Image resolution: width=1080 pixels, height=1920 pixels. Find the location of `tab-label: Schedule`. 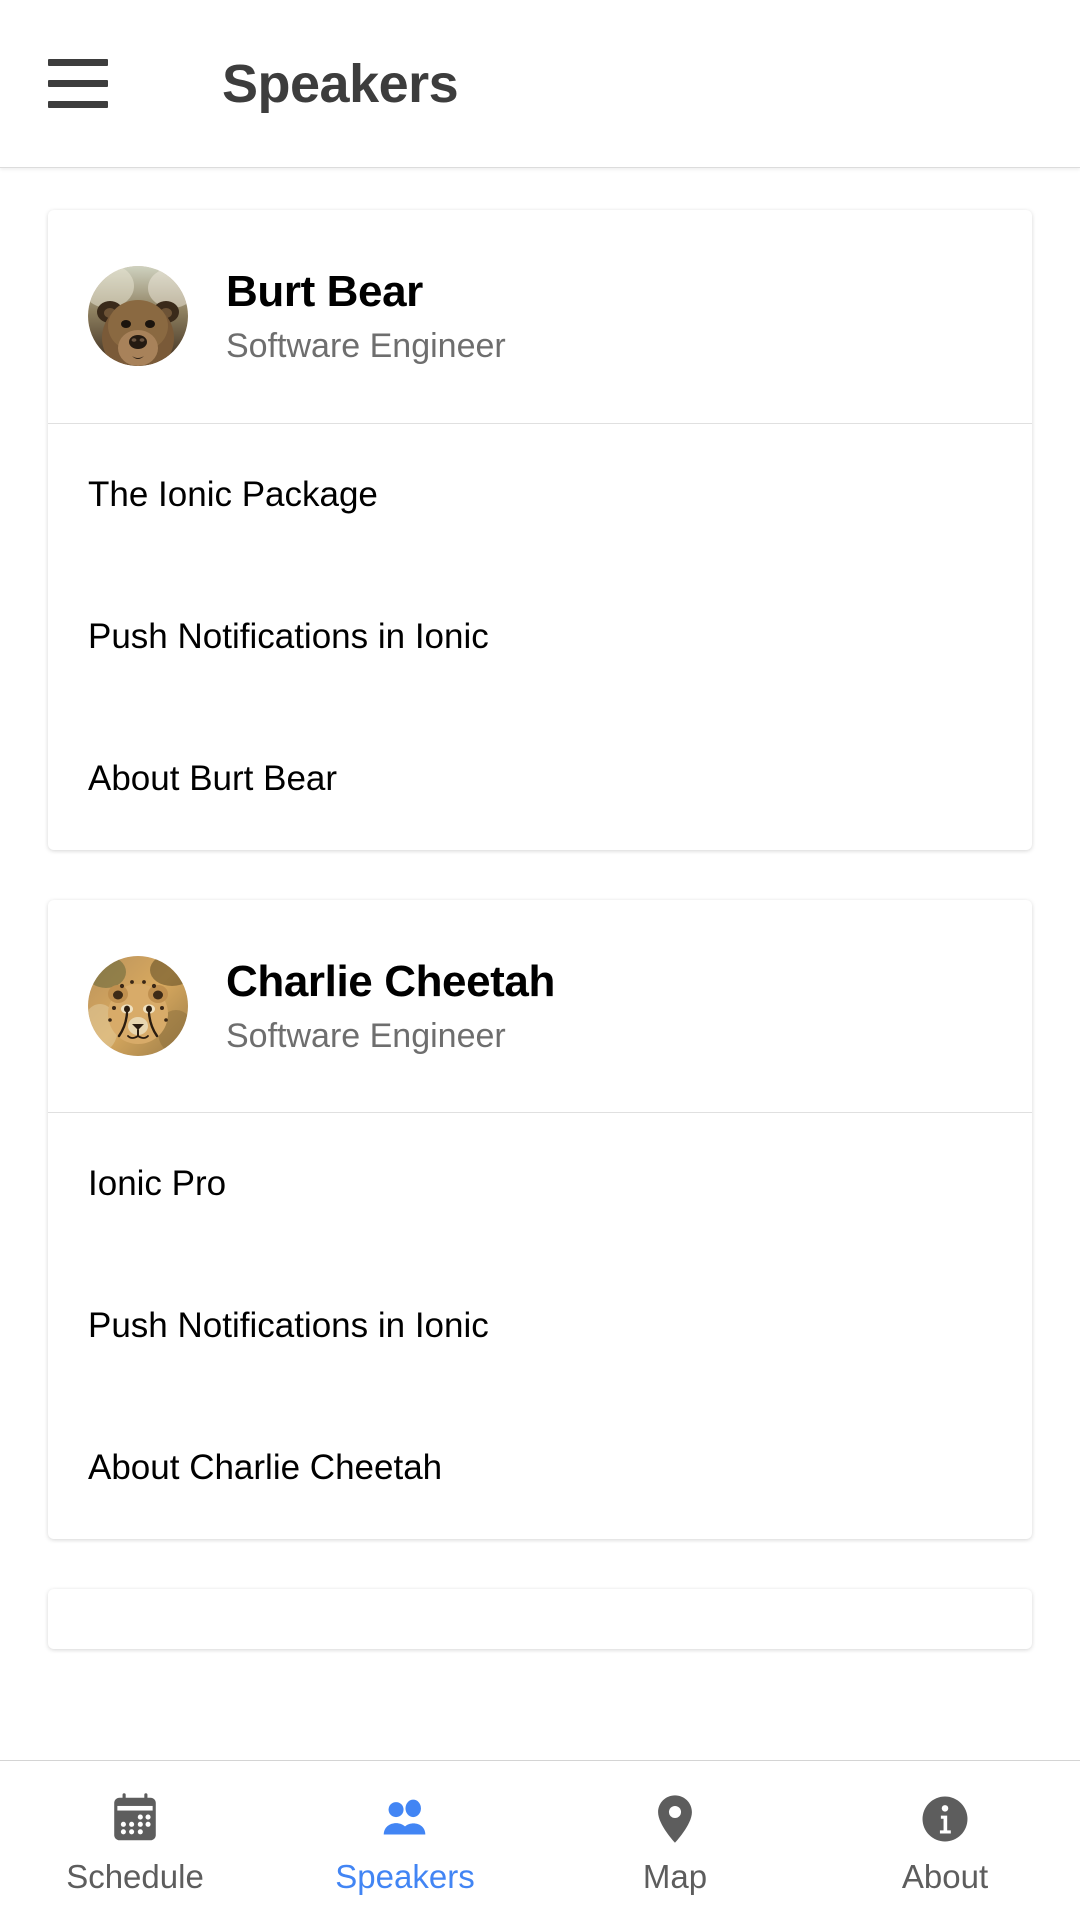

tab-label: Schedule is located at coordinates (135, 1876).